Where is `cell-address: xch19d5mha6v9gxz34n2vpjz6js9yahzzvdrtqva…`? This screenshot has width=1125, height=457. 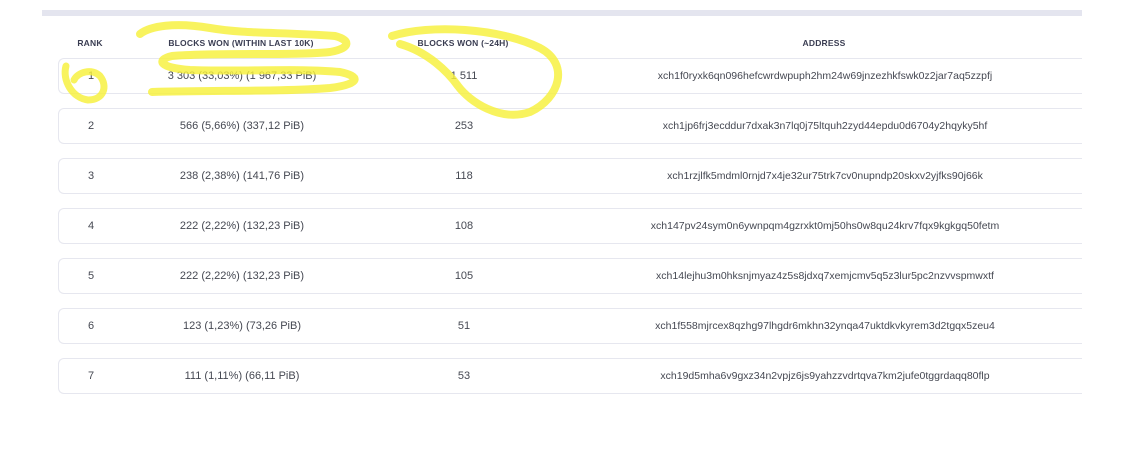
cell-address: xch19d5mha6v9gxz34n2vpjz6js9yahzzvdrtqva… is located at coordinates (825, 376).